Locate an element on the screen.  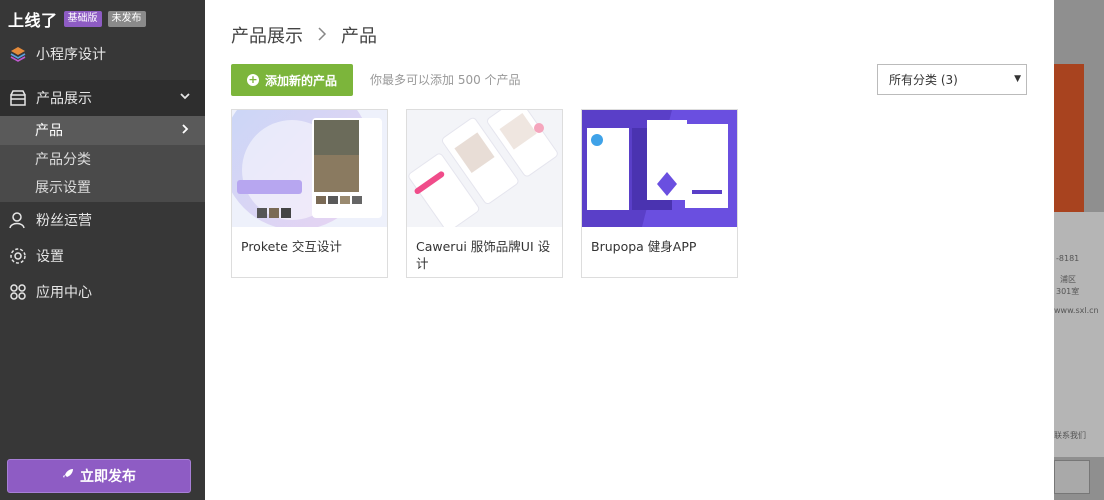
phone-icon is located at coordinates (1072, 477).